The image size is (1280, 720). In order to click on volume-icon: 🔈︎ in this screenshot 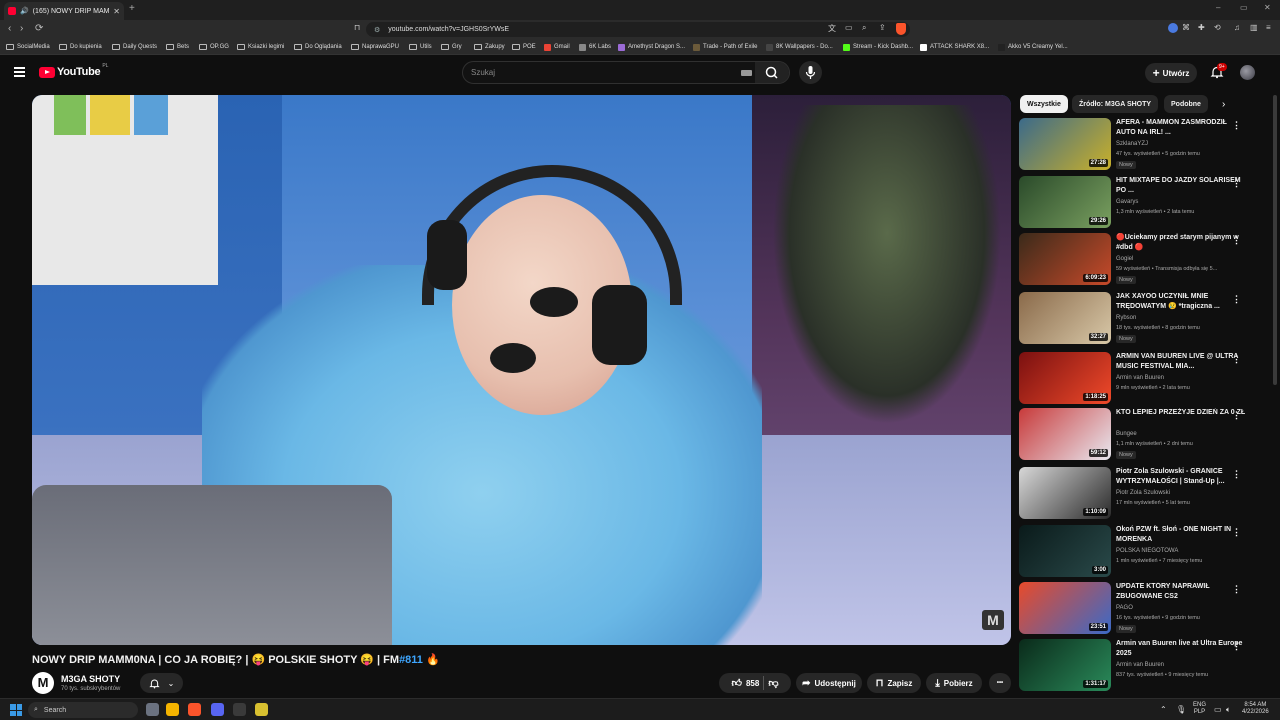, I will do `click(1228, 710)`.